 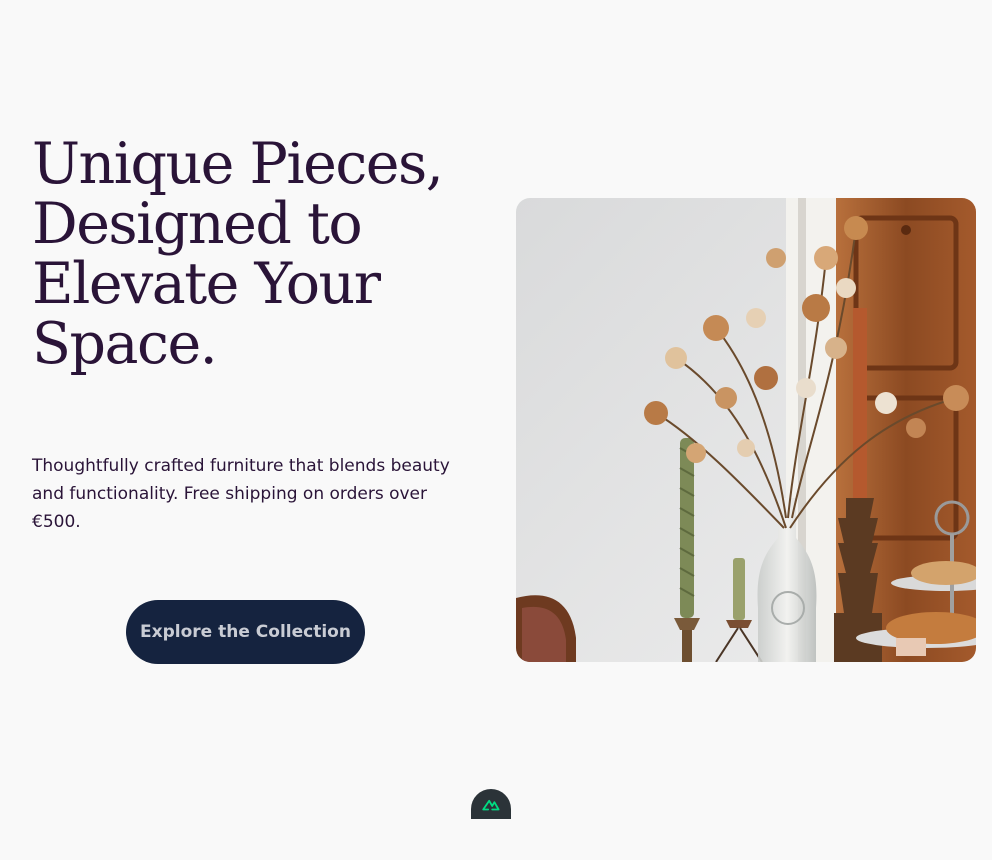 I want to click on nuxt-logo-icon, so click(x=491, y=805).